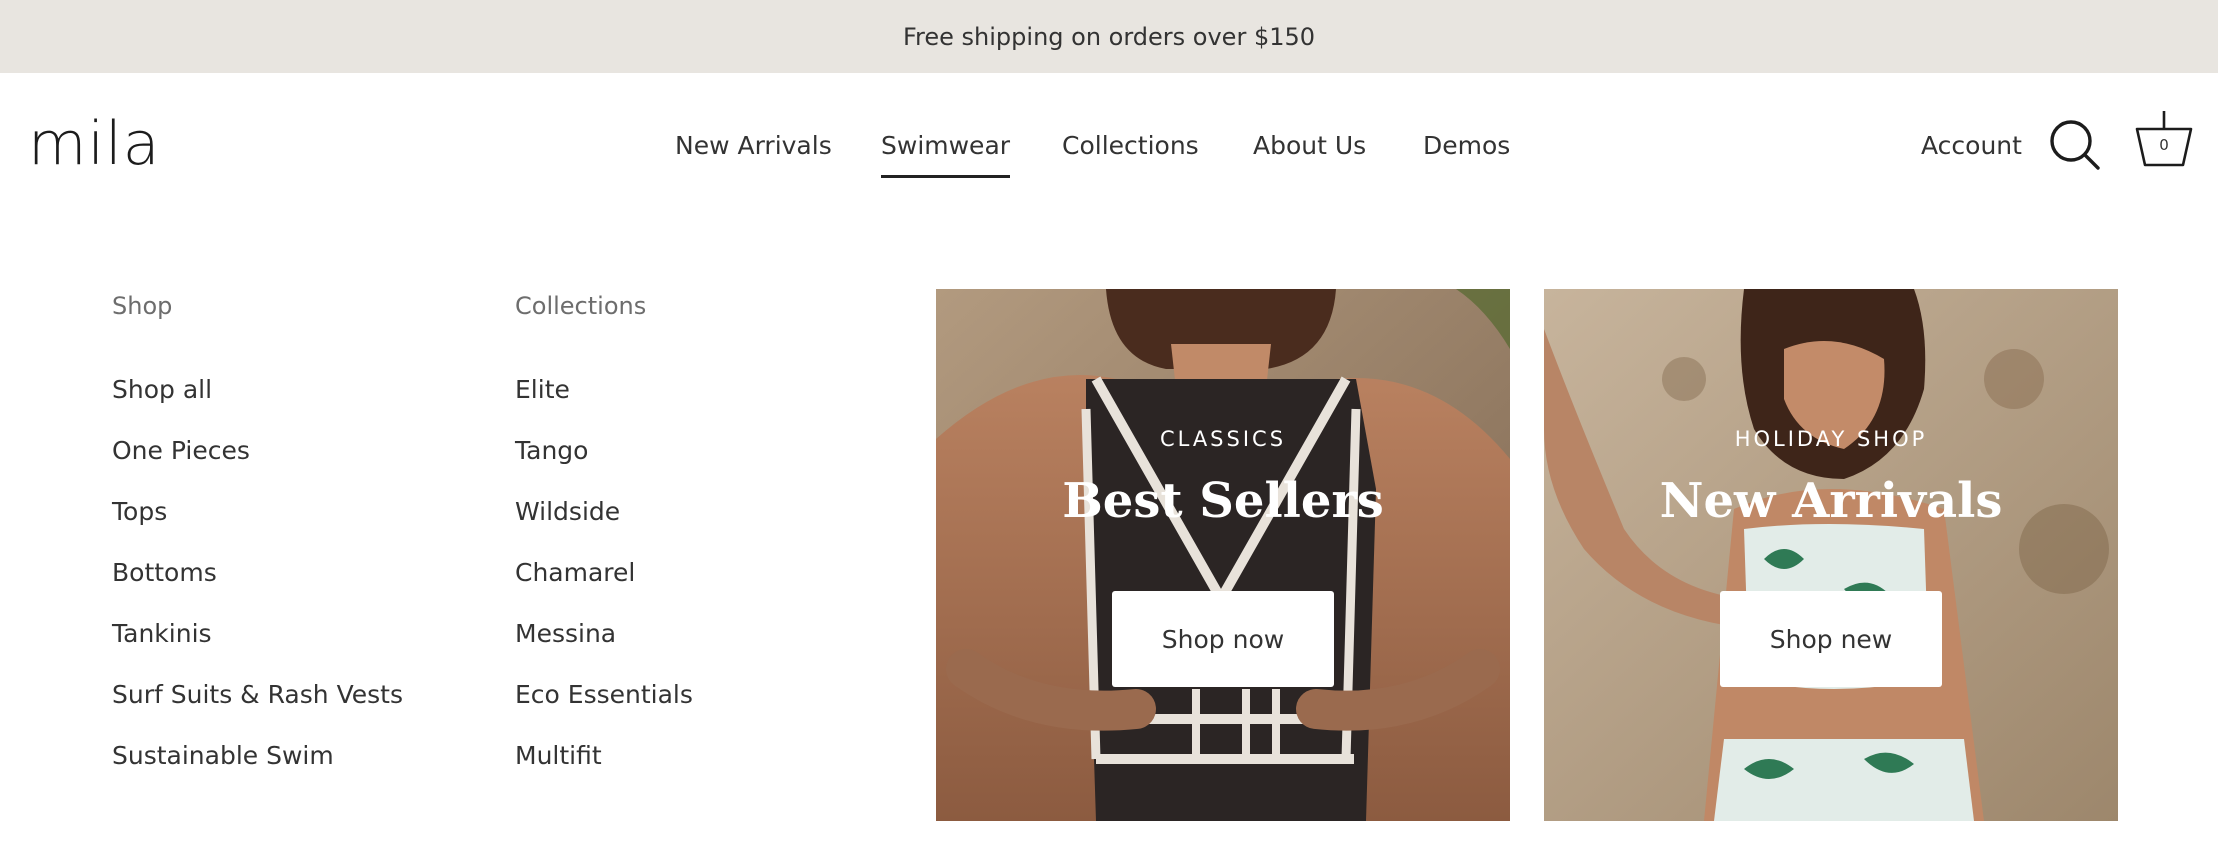 Image resolution: width=2218 pixels, height=868 pixels. Describe the element at coordinates (753, 146) in the screenshot. I see `nav-new-arrivals: New Arrivals` at that location.